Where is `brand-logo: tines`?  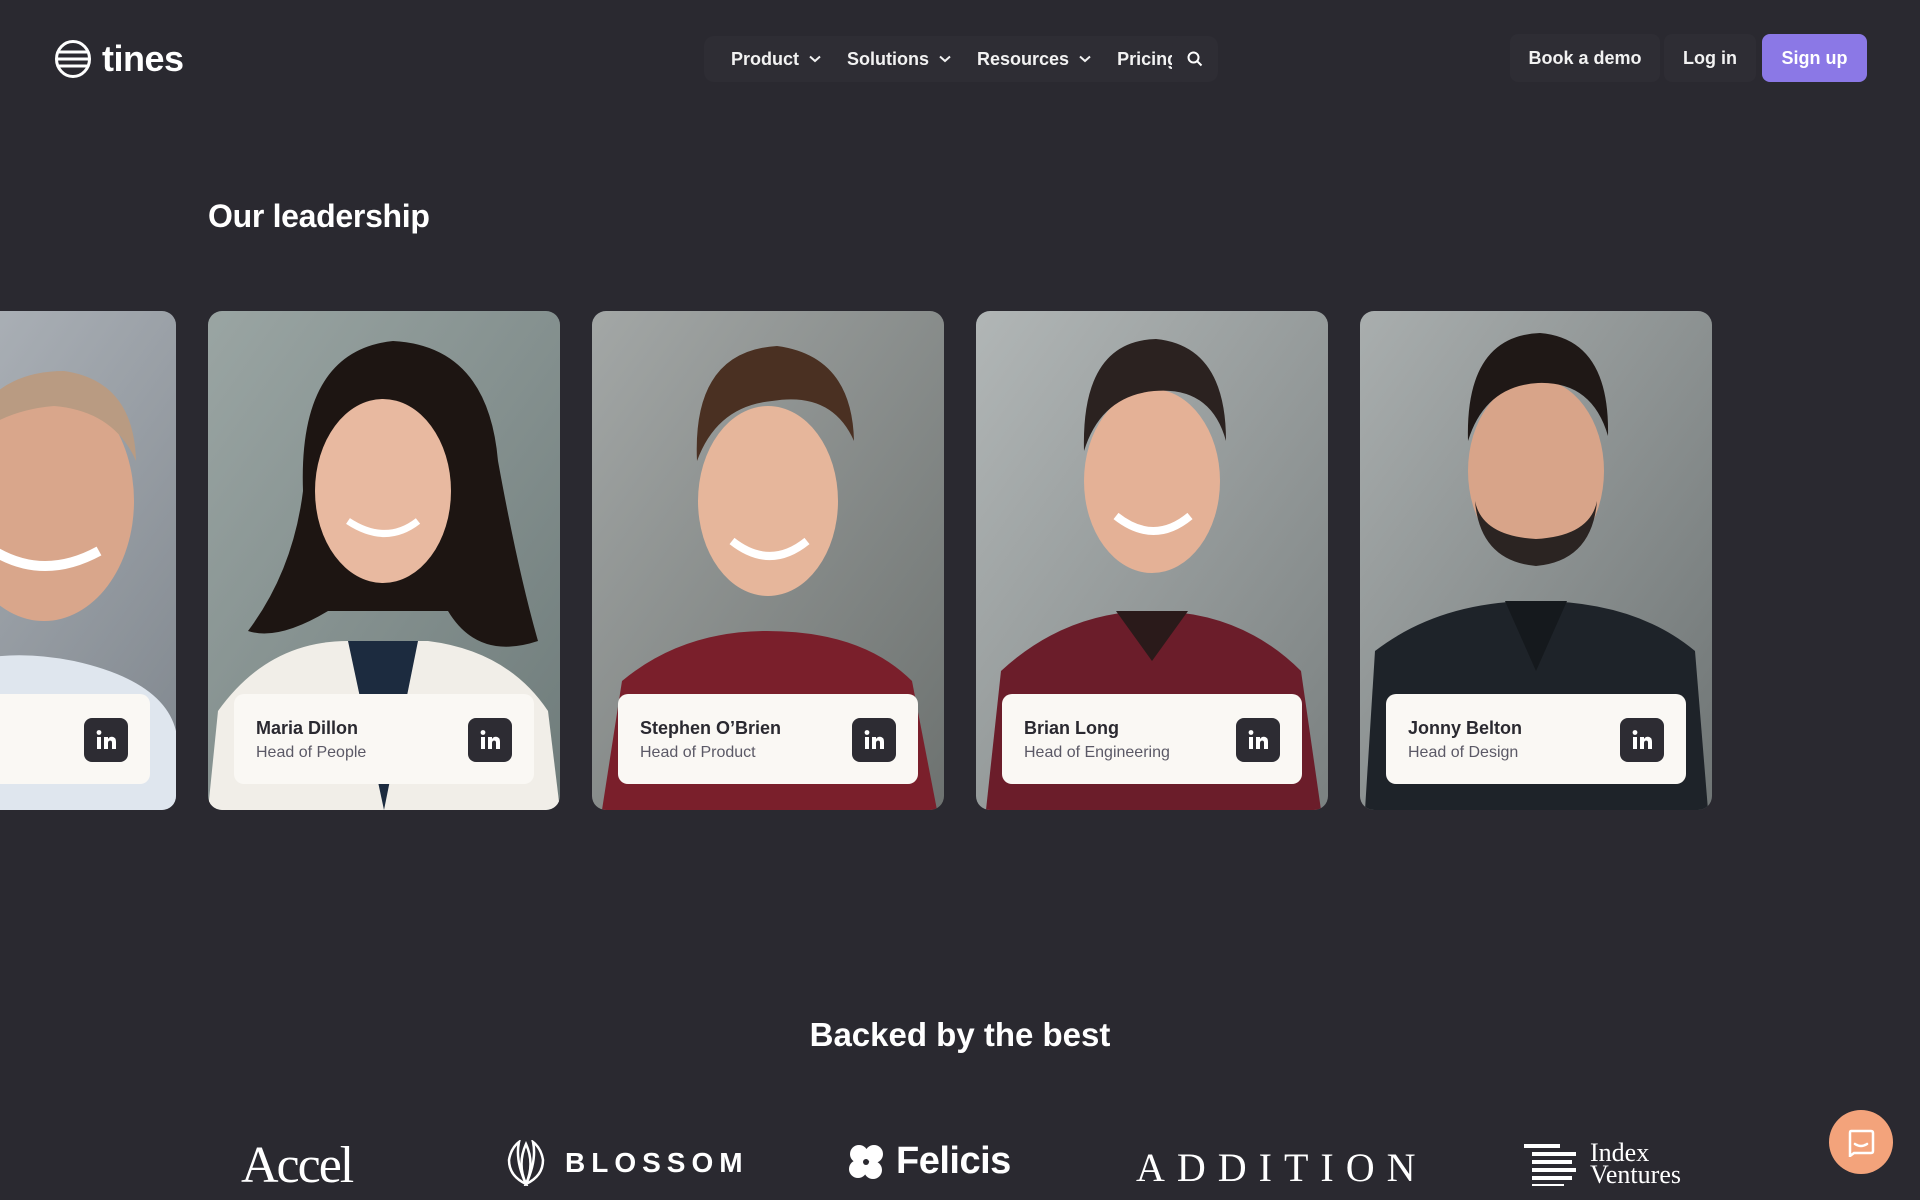
brand-logo: tines is located at coordinates (119, 59).